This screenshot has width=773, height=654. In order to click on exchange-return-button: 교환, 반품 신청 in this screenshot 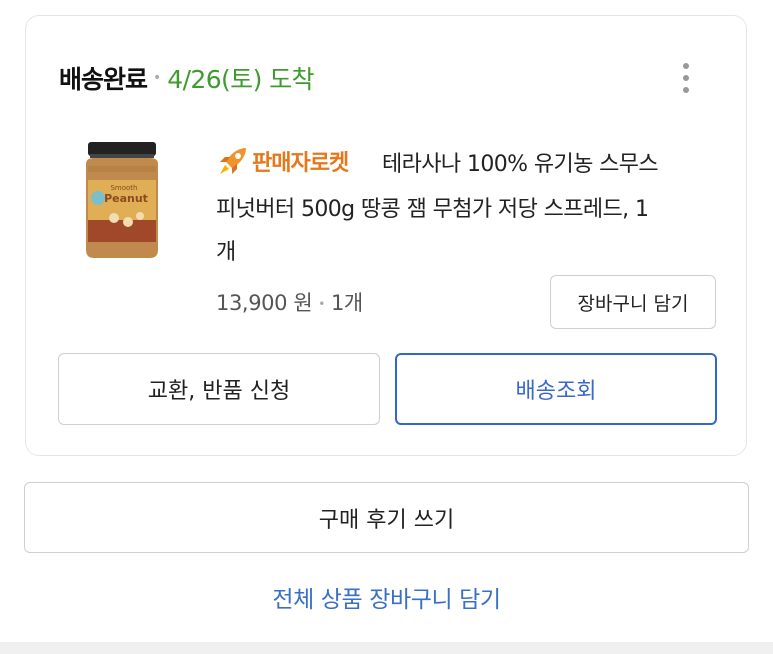, I will do `click(219, 389)`.